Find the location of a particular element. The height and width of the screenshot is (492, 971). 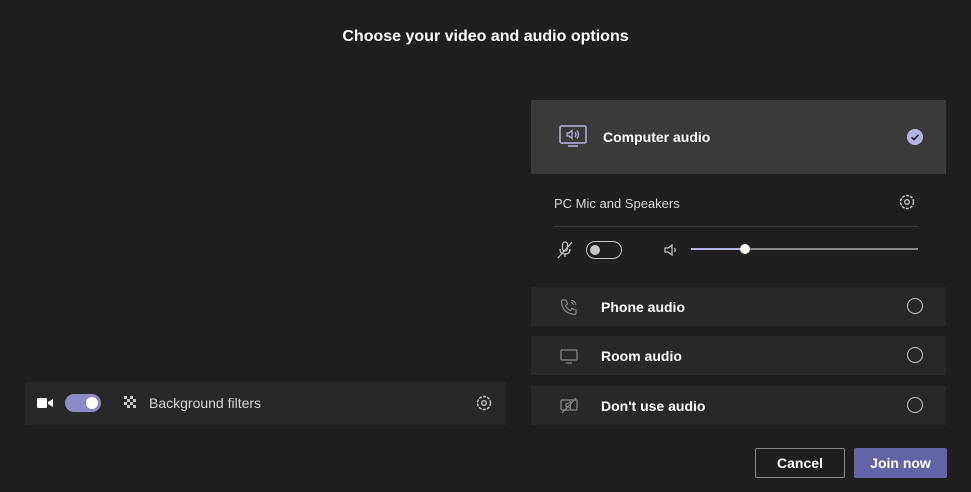

speaker-off-icon is located at coordinates (569, 405).